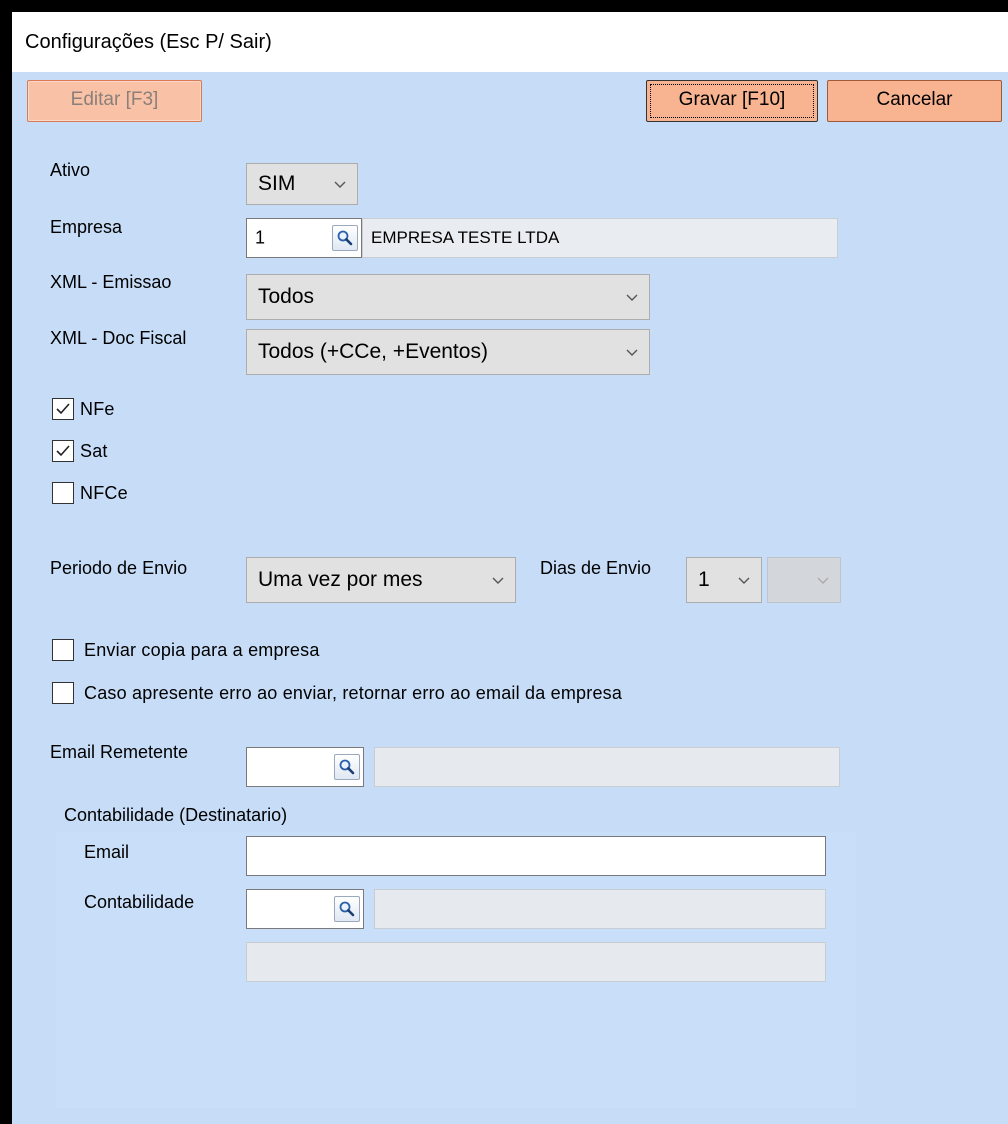 The height and width of the screenshot is (1124, 1008). What do you see at coordinates (63, 493) in the screenshot?
I see `nfce-checkbox` at bounding box center [63, 493].